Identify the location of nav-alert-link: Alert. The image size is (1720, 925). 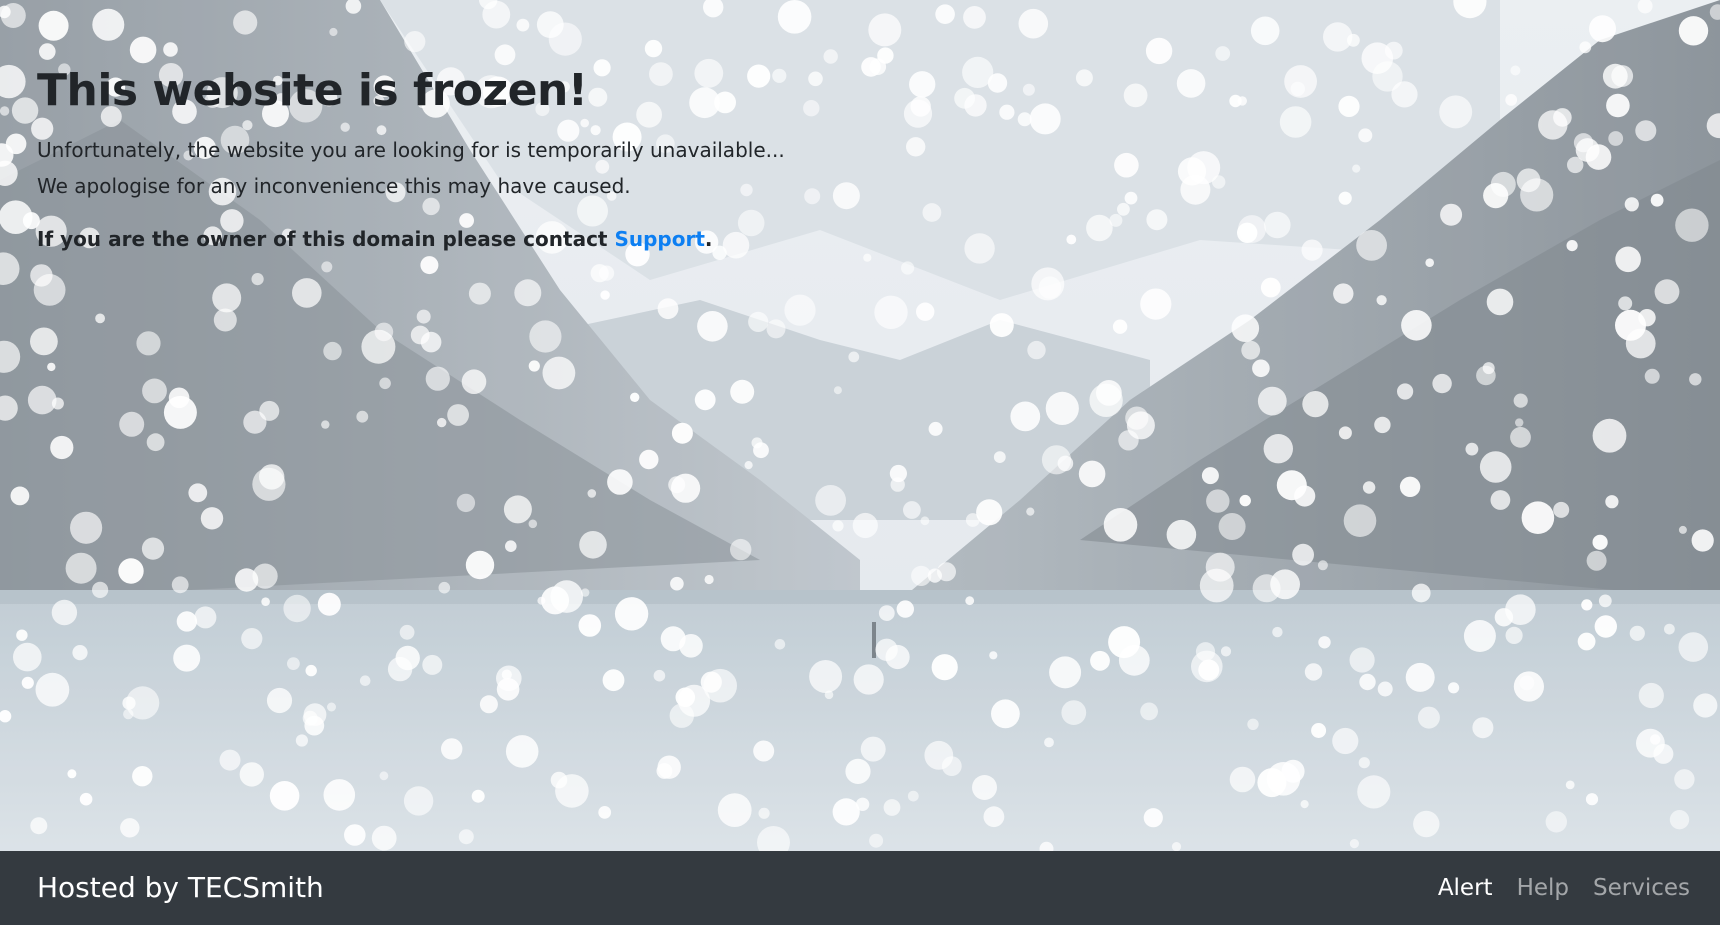
(1465, 888).